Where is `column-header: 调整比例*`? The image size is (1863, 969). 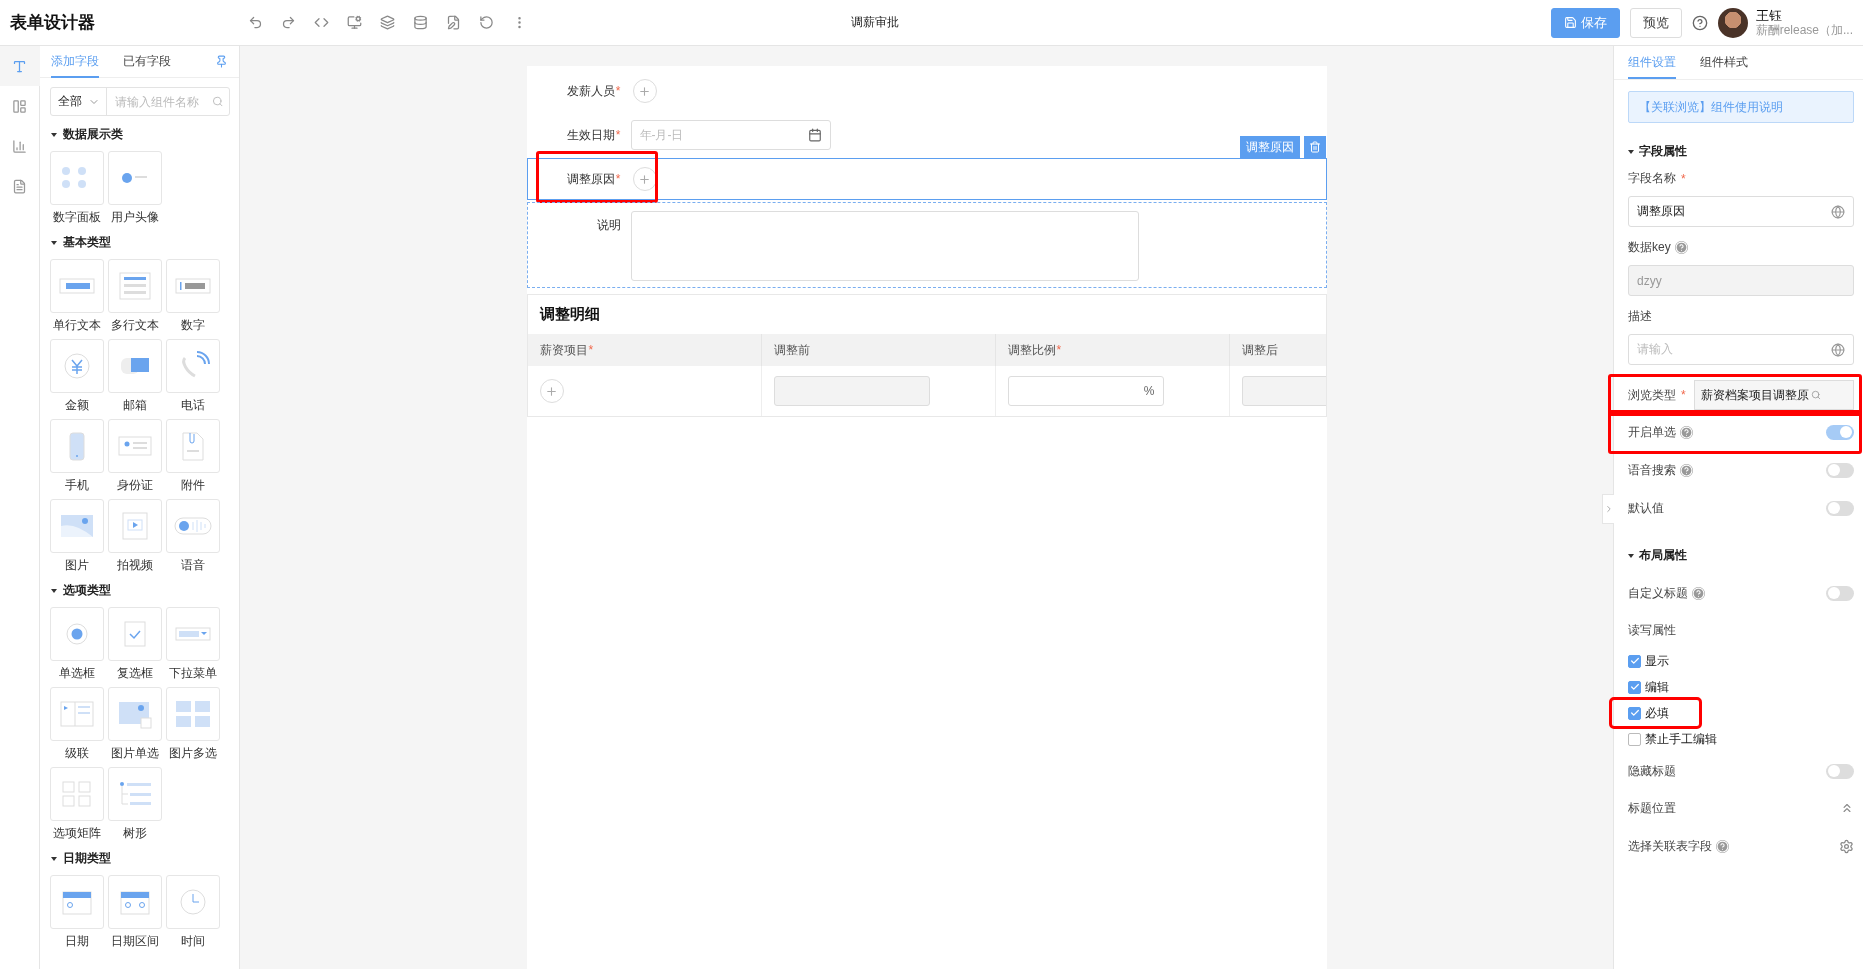
column-header: 调整比例* is located at coordinates (1112, 350).